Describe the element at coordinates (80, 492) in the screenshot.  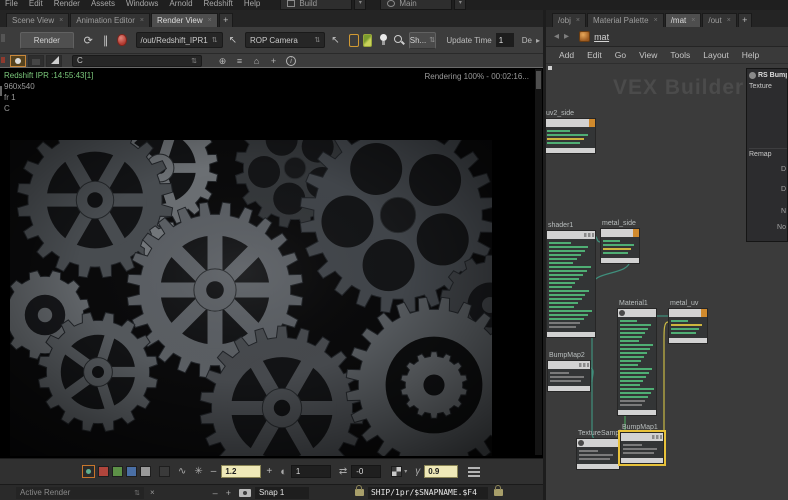
I see `active-render-selector: Active Render ⇅` at that location.